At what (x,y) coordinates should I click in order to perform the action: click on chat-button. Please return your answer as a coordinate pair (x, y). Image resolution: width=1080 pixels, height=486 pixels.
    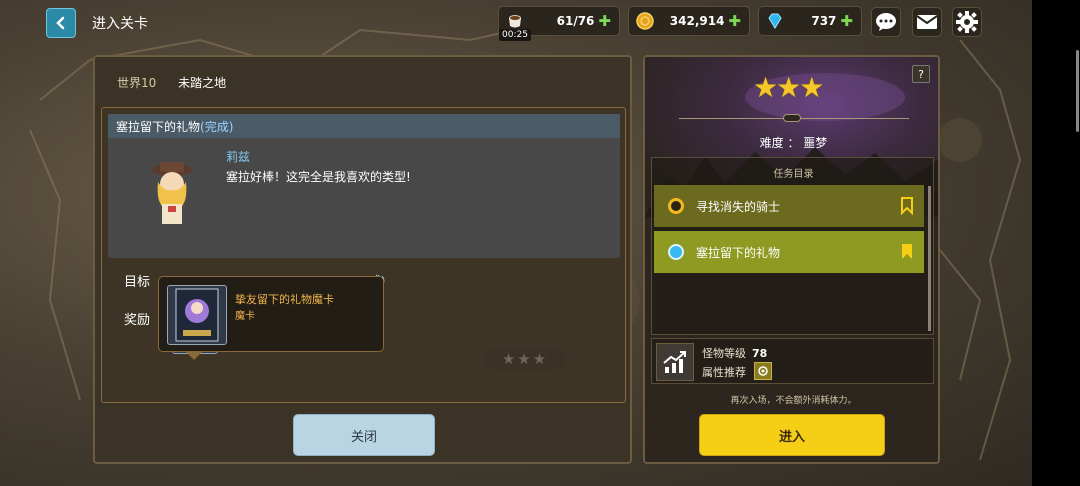
    Looking at the image, I should click on (886, 22).